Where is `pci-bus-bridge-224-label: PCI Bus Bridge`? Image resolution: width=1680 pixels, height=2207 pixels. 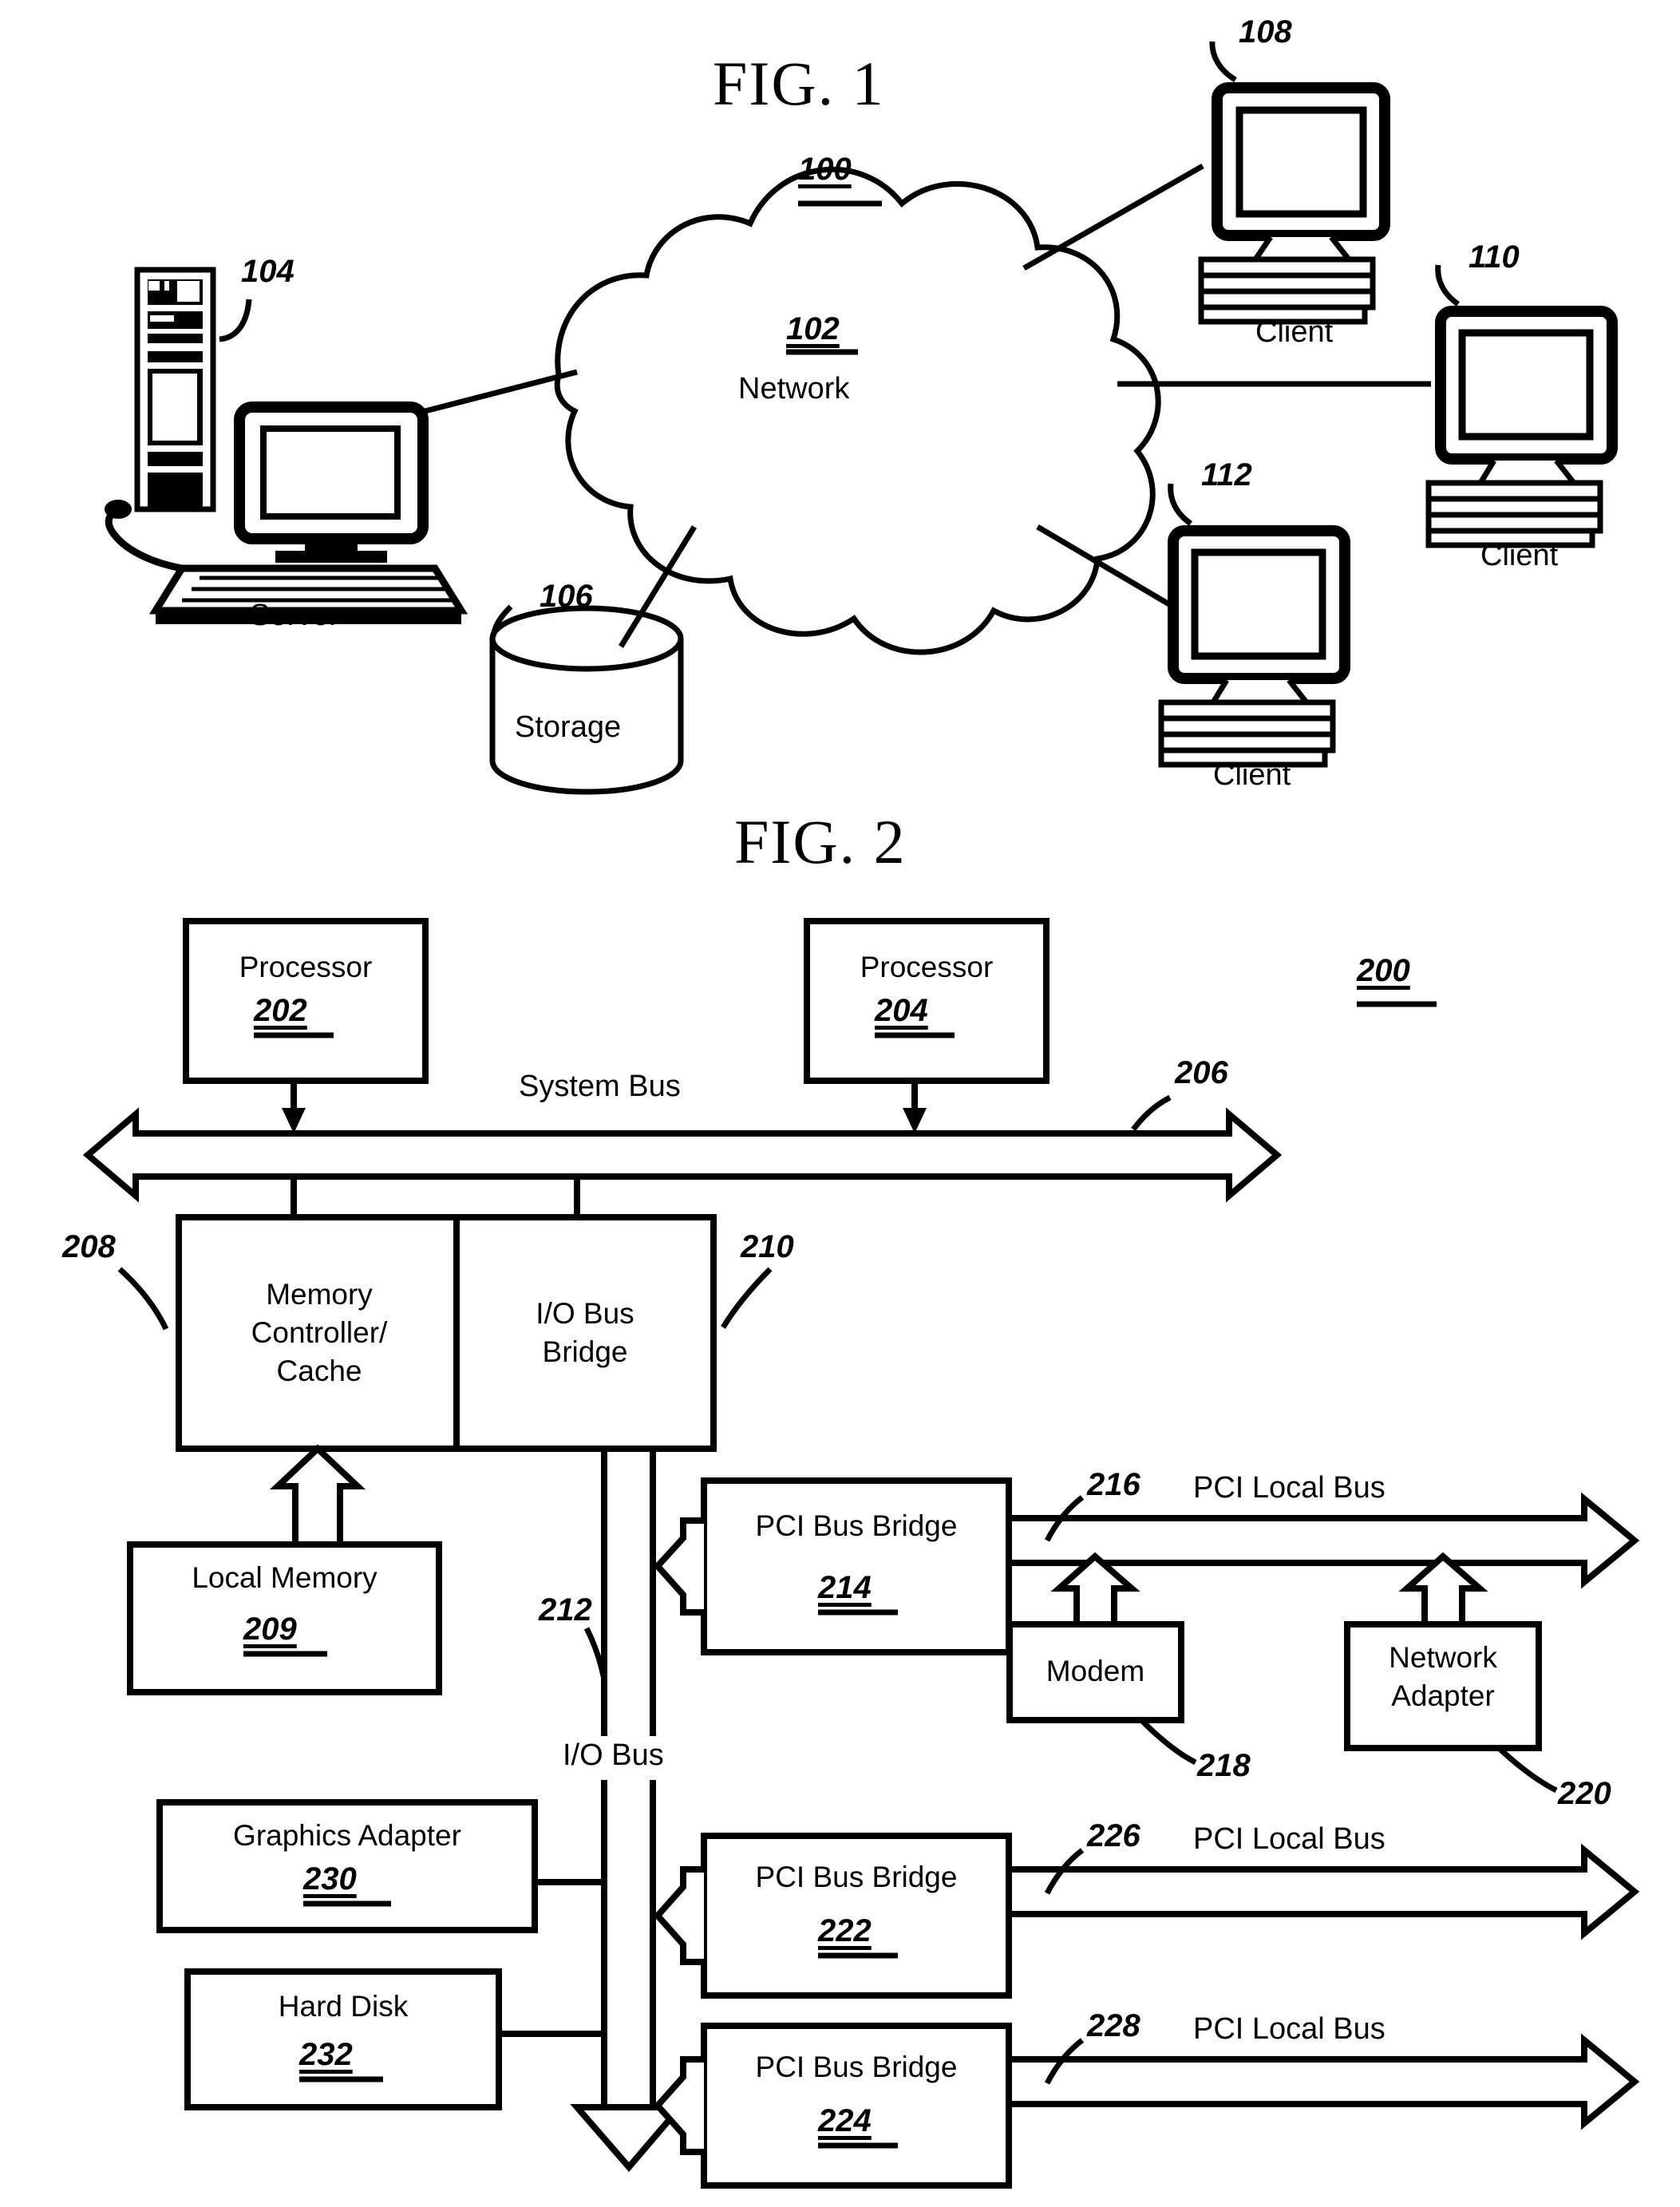
pci-bus-bridge-224-label: PCI Bus Bridge is located at coordinates (856, 2067).